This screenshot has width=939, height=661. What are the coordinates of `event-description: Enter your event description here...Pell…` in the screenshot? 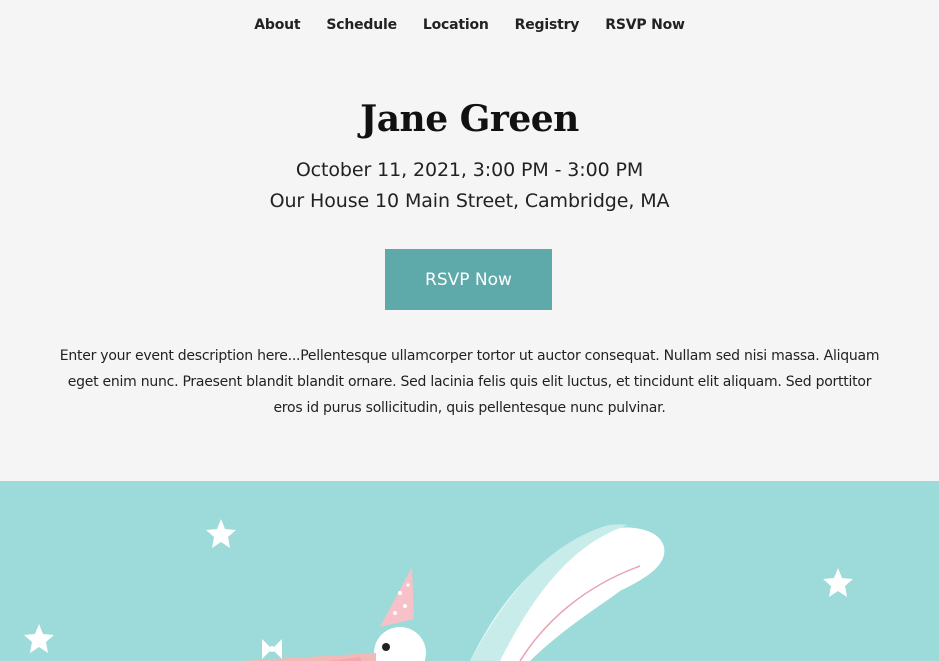 It's located at (469, 382).